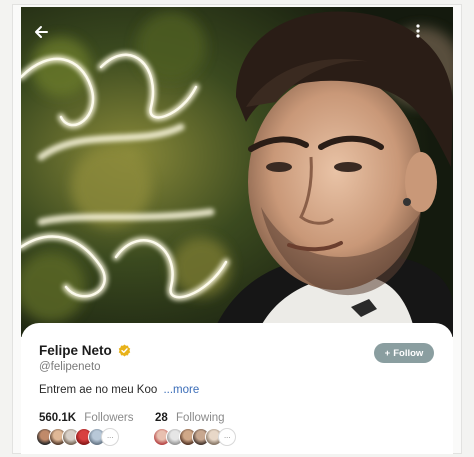 The image size is (474, 457). What do you see at coordinates (98, 390) in the screenshot?
I see `bio-text: Entrem ae no meu Koo` at bounding box center [98, 390].